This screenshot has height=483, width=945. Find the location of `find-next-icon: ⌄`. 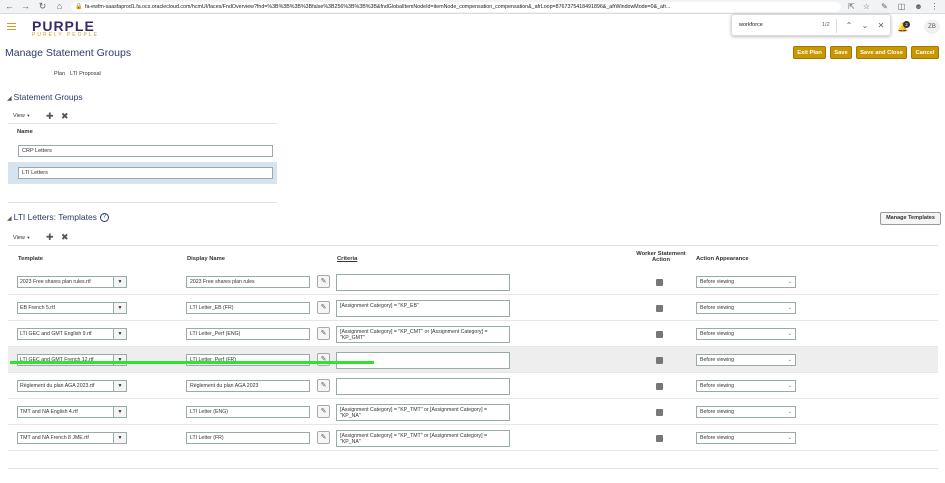

find-next-icon: ⌄ is located at coordinates (865, 26).